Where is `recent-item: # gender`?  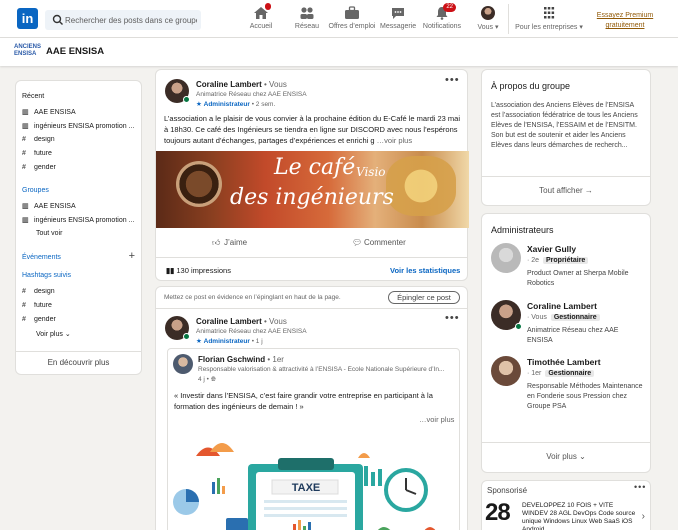
recent-item: # gender is located at coordinates (81, 167).